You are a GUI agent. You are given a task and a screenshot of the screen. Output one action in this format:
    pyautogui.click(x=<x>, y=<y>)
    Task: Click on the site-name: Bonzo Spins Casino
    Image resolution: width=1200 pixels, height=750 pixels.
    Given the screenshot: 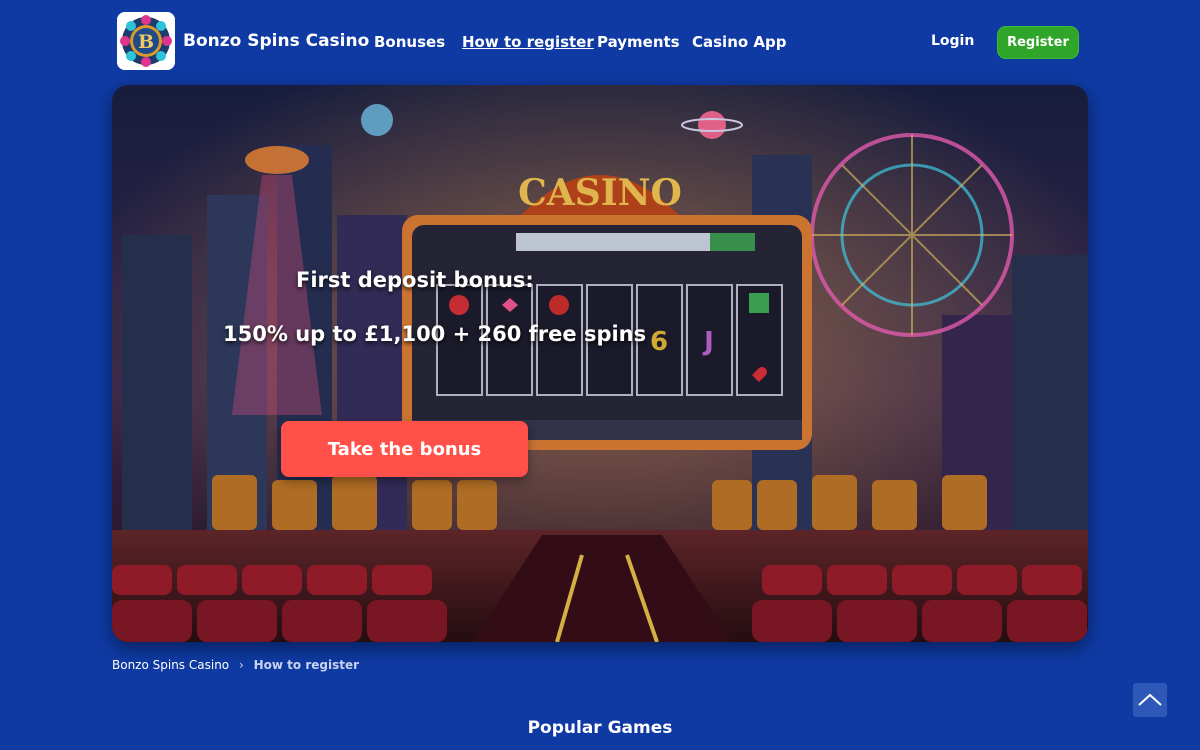 What is the action you would take?
    pyautogui.click(x=276, y=41)
    